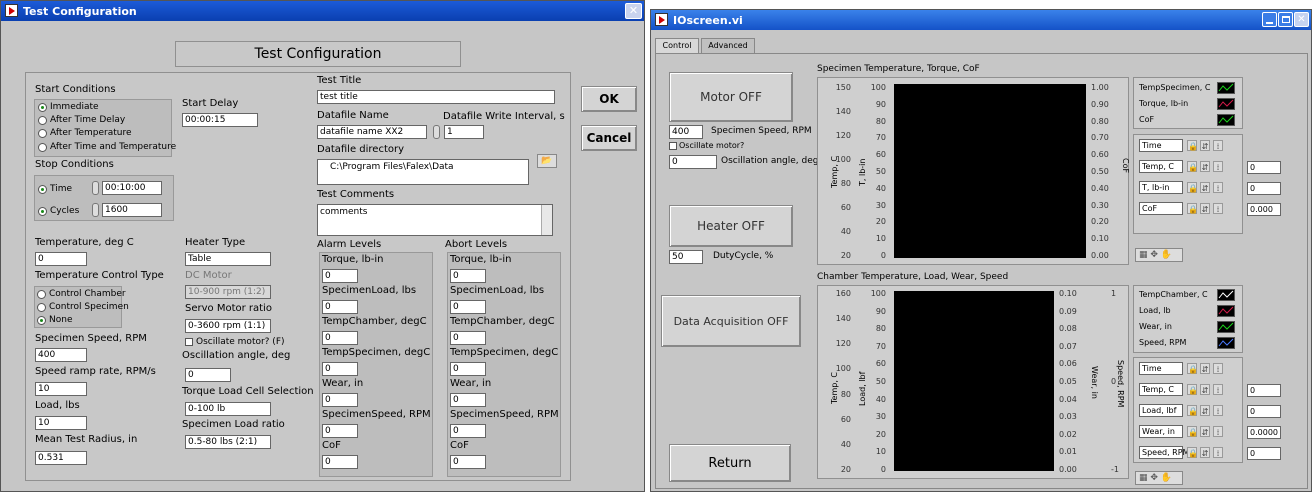  I want to click on test-comments-textarea: comments, so click(435, 220).